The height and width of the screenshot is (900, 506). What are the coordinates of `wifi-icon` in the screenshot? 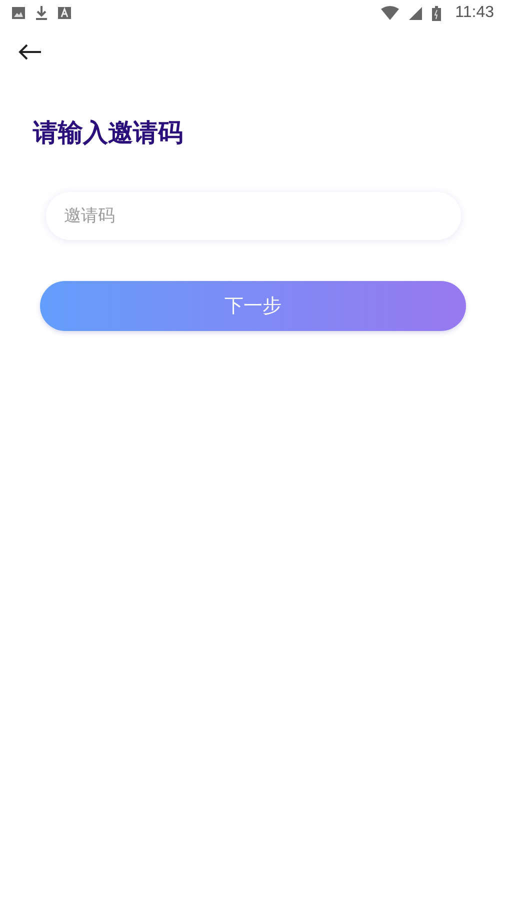 It's located at (390, 13).